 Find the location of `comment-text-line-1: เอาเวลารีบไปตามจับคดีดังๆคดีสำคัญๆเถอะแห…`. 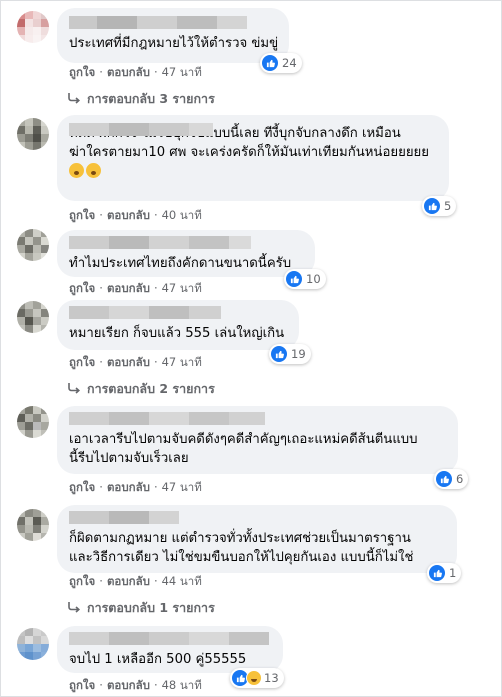

comment-text-line-1: เอาเวลารีบไปตามจับคดีดังๆคดีสำคัญๆเถอะแห… is located at coordinates (243, 439).